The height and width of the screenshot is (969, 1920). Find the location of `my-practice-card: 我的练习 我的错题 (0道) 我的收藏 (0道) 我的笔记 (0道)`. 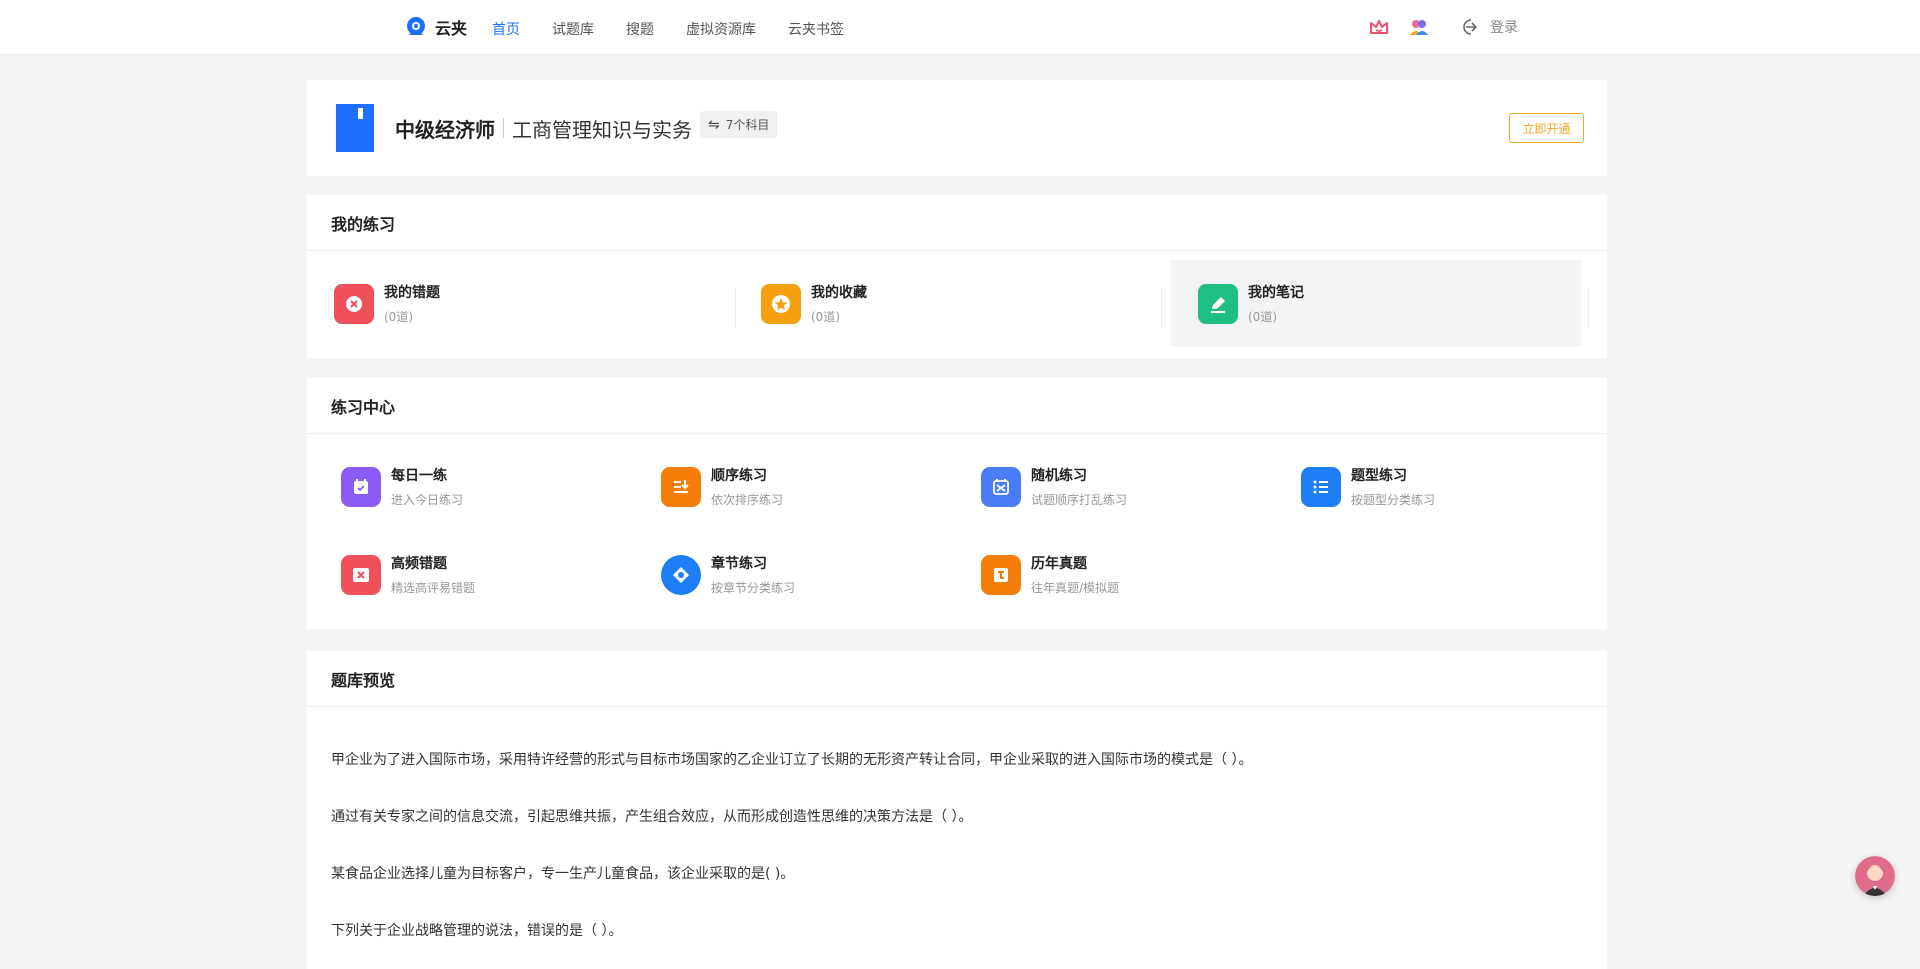

my-practice-card: 我的练习 我的错题 (0道) 我的收藏 (0道) 我的笔记 (0道) is located at coordinates (957, 276).